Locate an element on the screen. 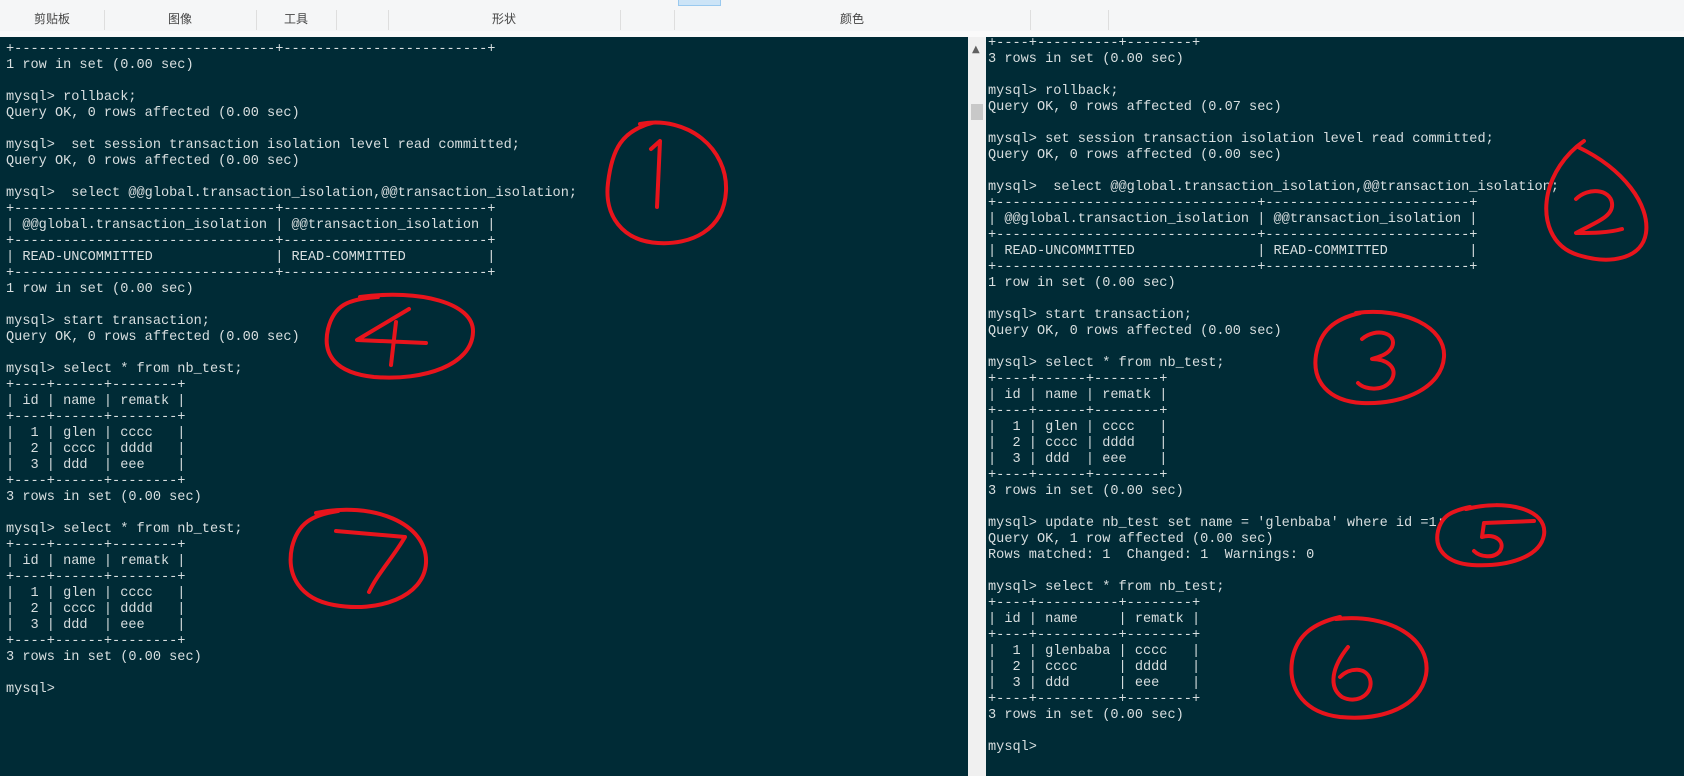 The image size is (1684, 776). ribbon-group-tools: 工具 is located at coordinates (296, 20).